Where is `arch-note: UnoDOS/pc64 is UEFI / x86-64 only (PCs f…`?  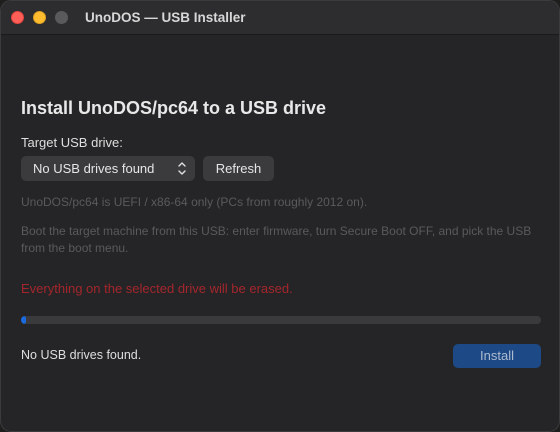 arch-note: UnoDOS/pc64 is UEFI / x86-64 only (PCs f… is located at coordinates (194, 202).